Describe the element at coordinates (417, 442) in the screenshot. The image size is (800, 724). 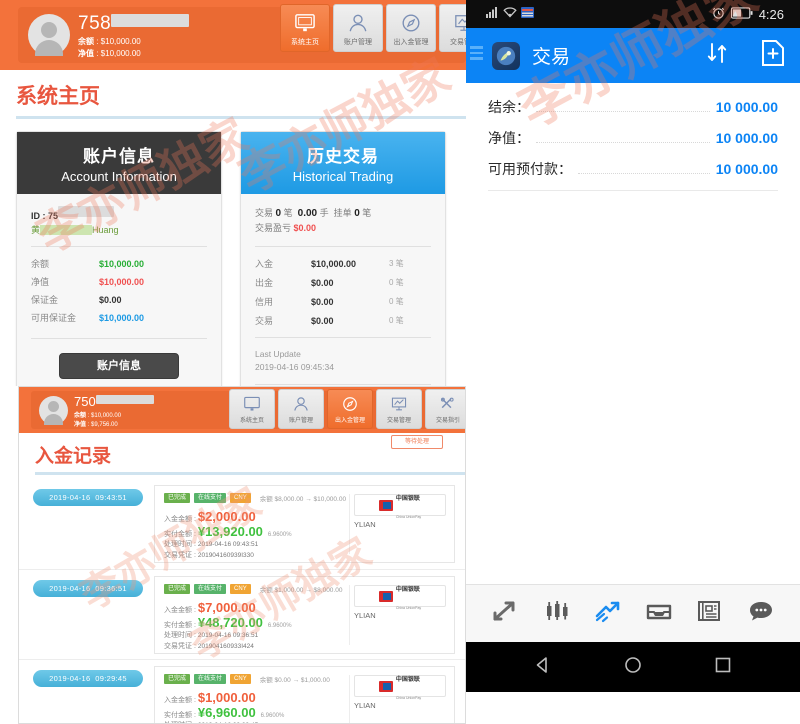
I see `pending-filter-button: 等待处理` at that location.